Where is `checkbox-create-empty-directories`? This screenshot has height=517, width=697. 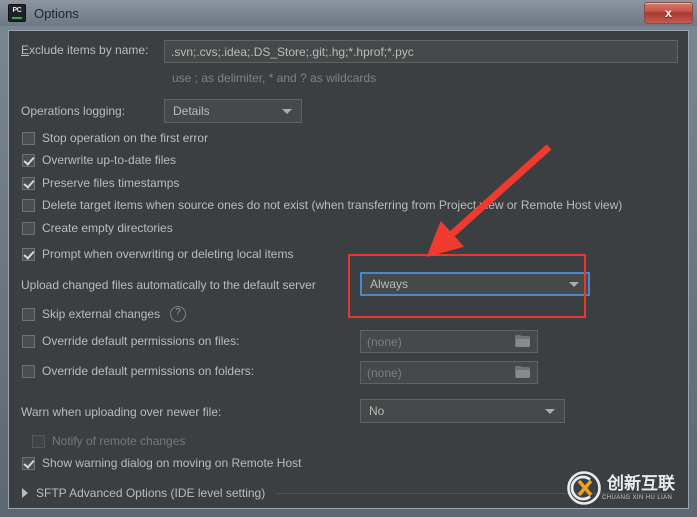 checkbox-create-empty-directories is located at coordinates (28, 228).